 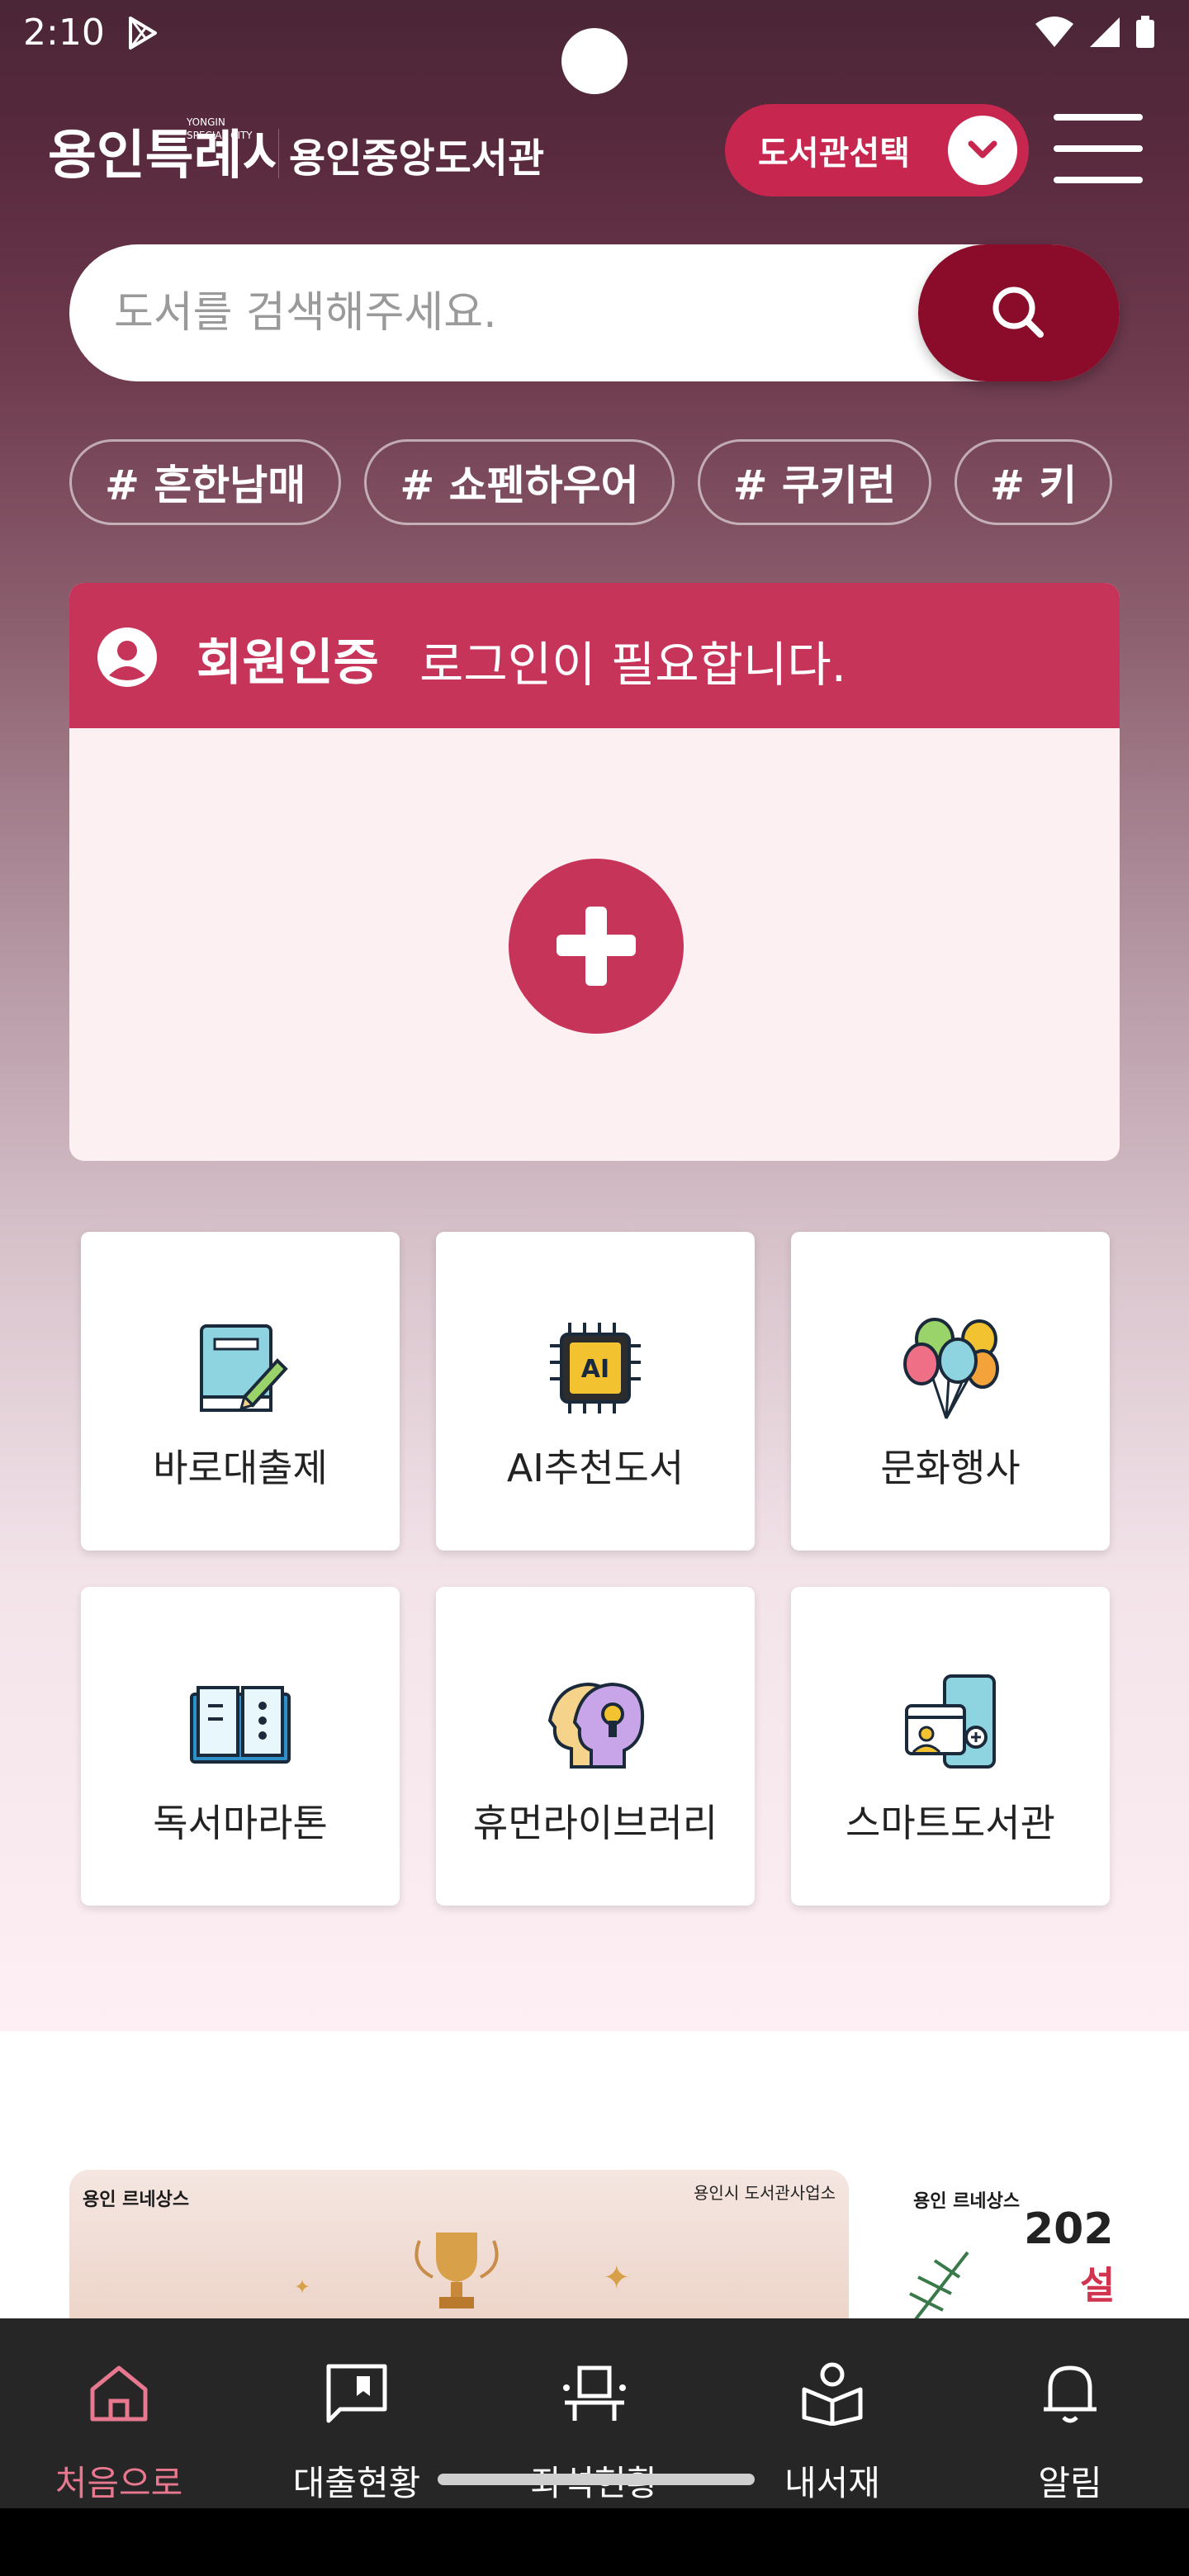 I want to click on yongin-logo: 용인특례시 YONGIN SPECIAL CITY, so click(x=169, y=148).